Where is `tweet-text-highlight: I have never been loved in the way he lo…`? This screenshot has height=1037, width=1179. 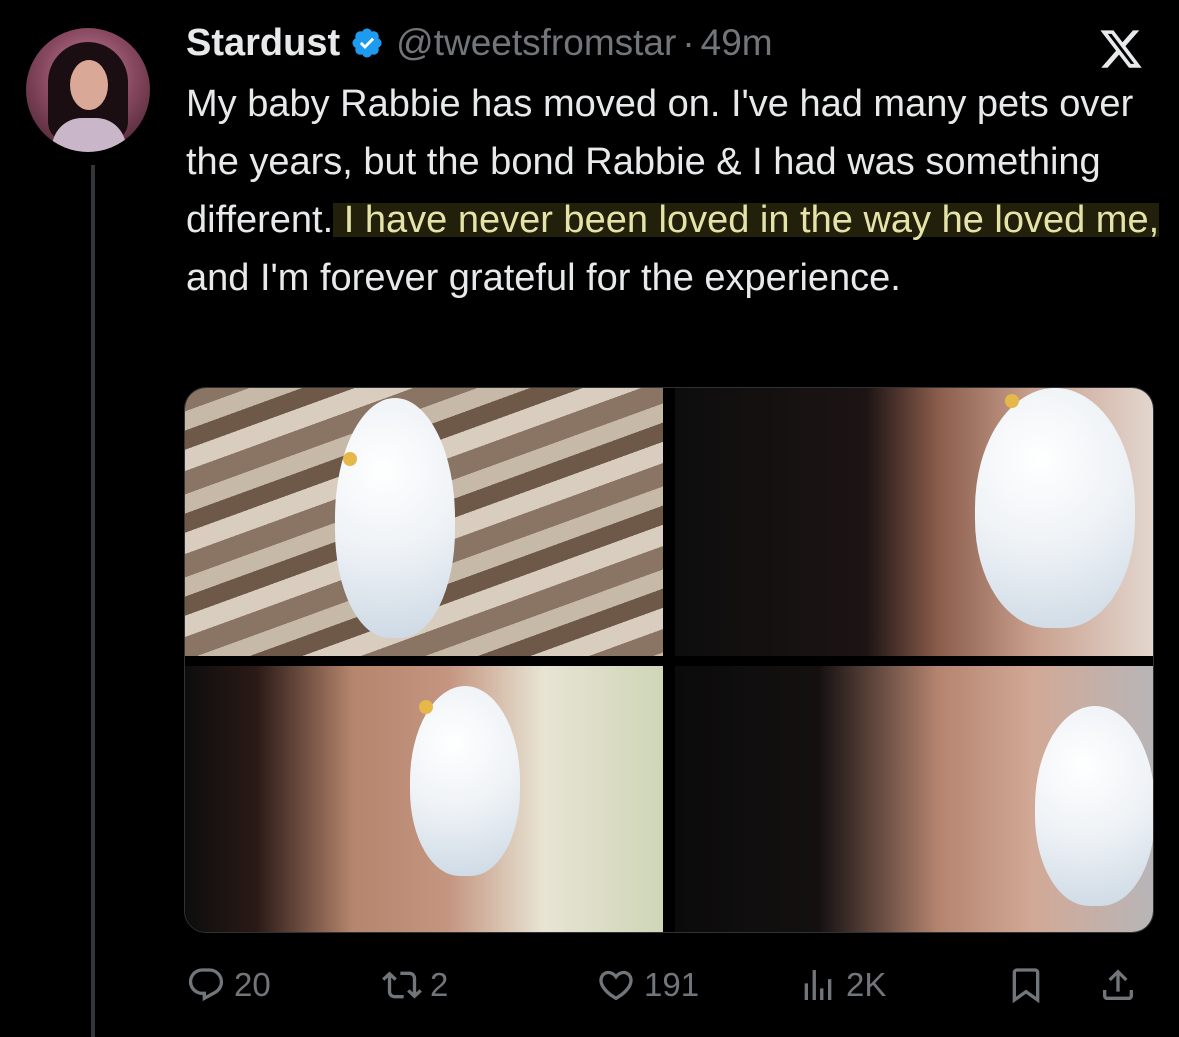 tweet-text-highlight: I have never been loved in the way he lo… is located at coordinates (746, 220).